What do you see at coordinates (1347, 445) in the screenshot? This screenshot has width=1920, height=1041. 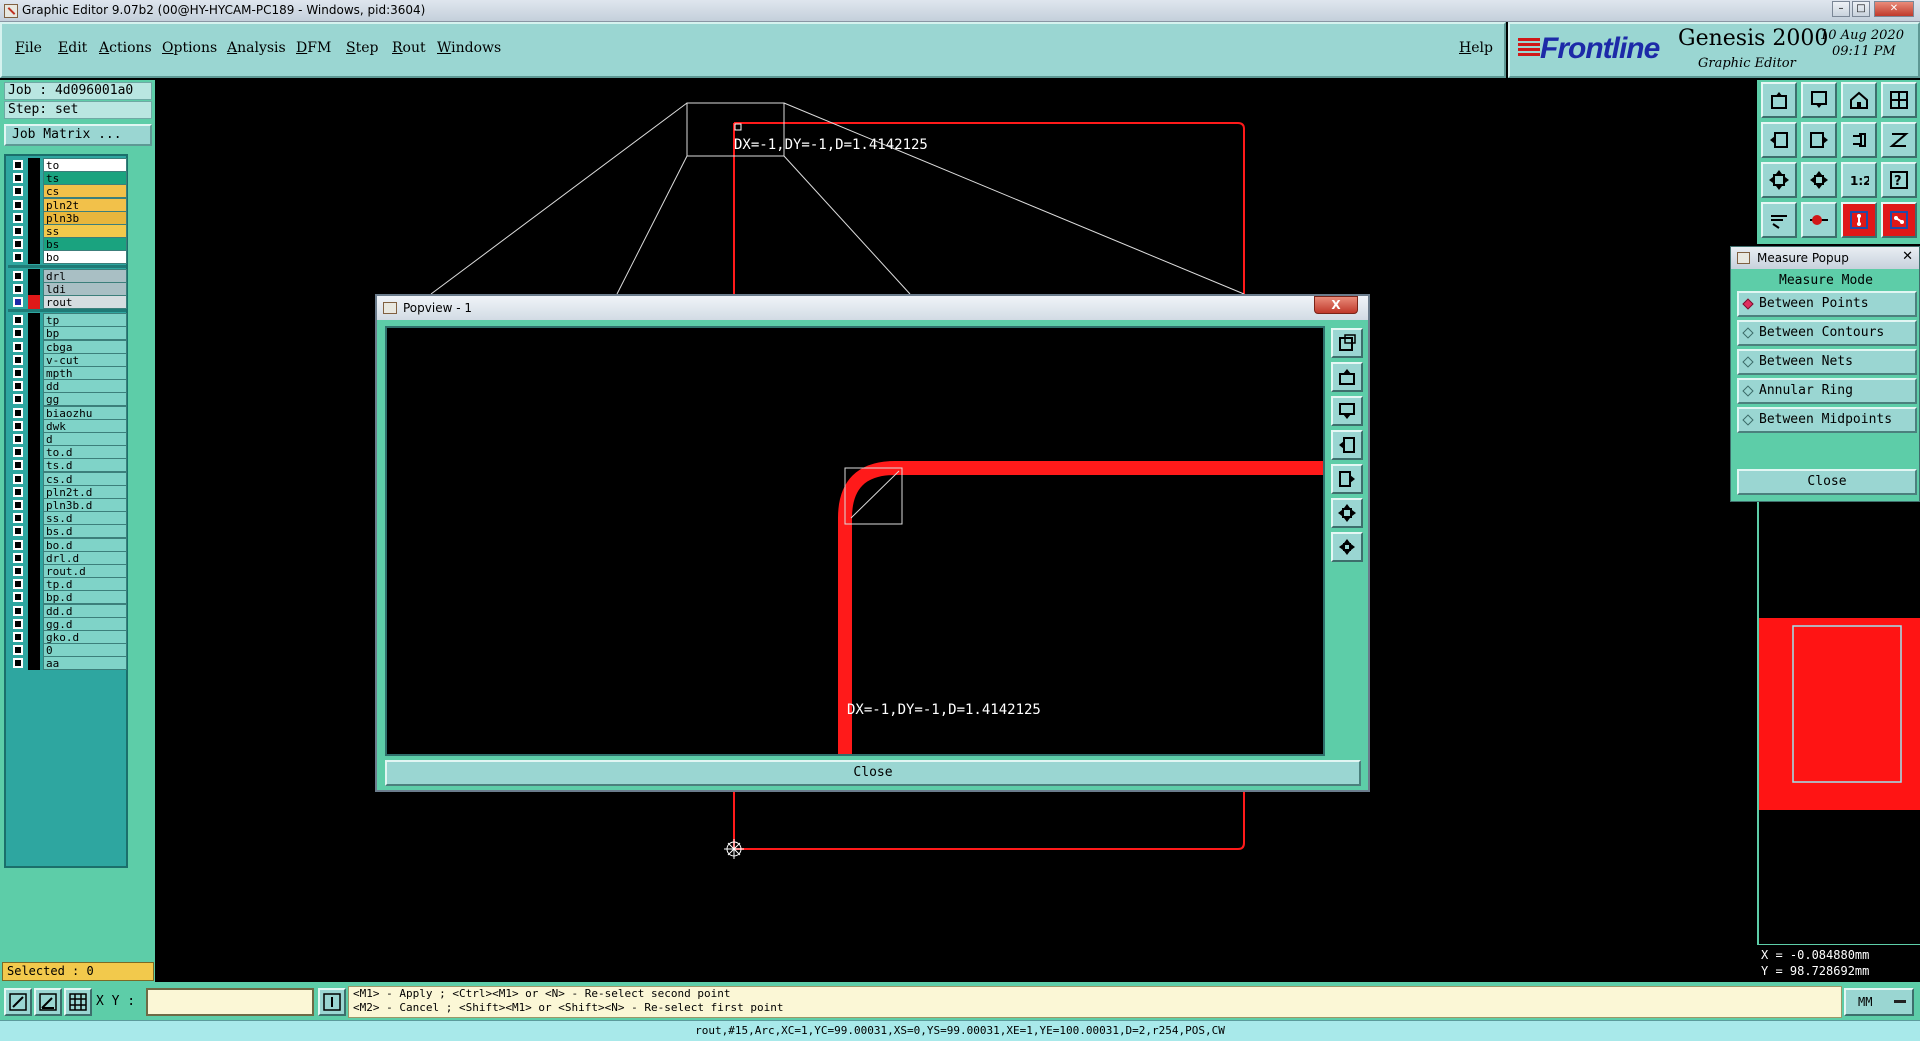 I see `popview-pan-left-button` at bounding box center [1347, 445].